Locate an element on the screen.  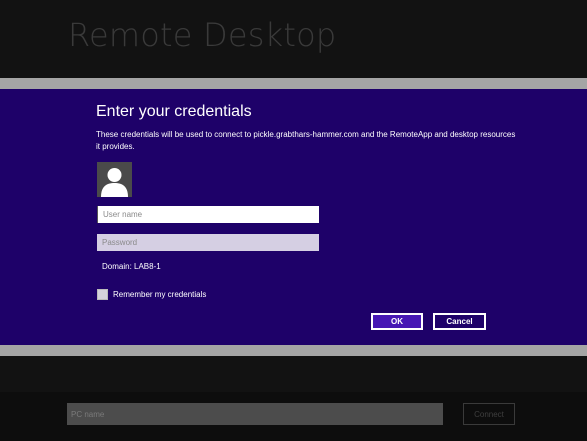
remember-credentials-checkbox is located at coordinates (102, 294).